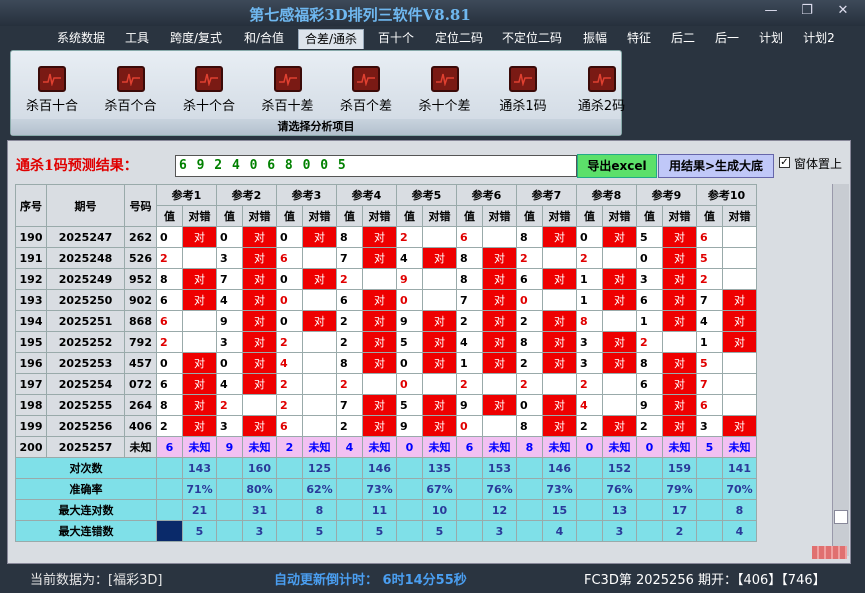 This screenshot has width=865, height=593. I want to click on pin-window-checkbox: ✓, so click(784, 162).